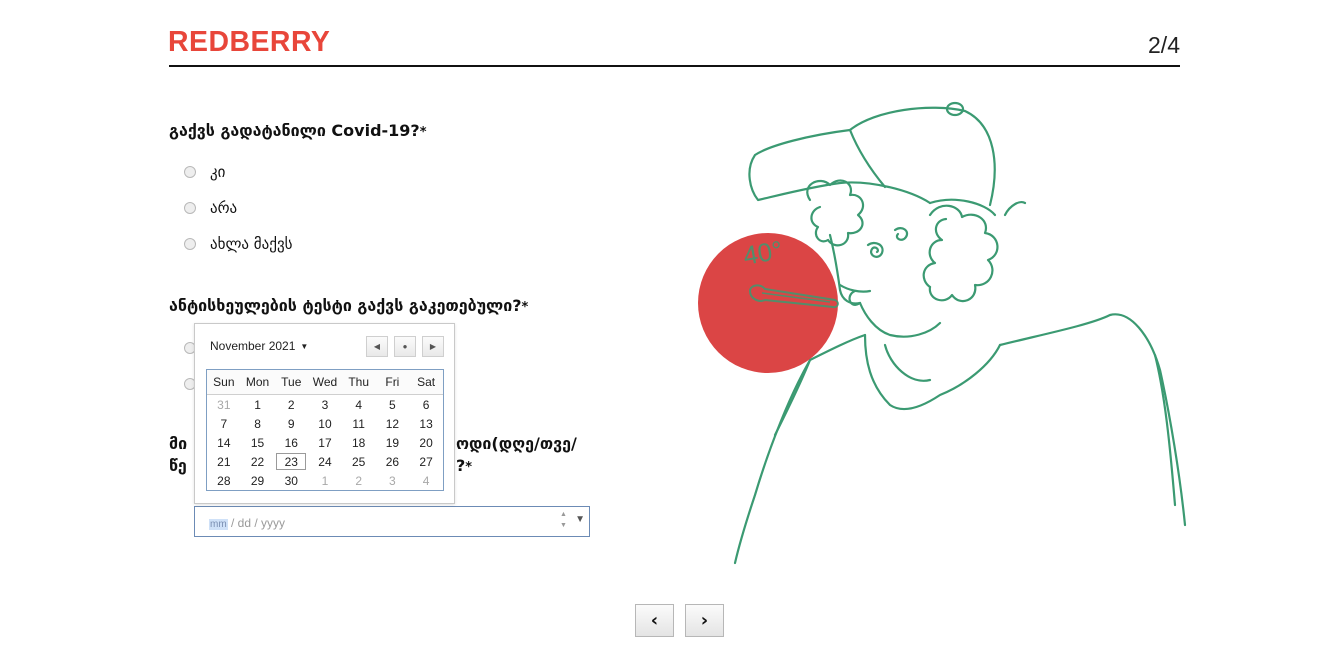 The height and width of the screenshot is (652, 1340). Describe the element at coordinates (563, 525) in the screenshot. I see `spin-down-icon: ▼` at that location.